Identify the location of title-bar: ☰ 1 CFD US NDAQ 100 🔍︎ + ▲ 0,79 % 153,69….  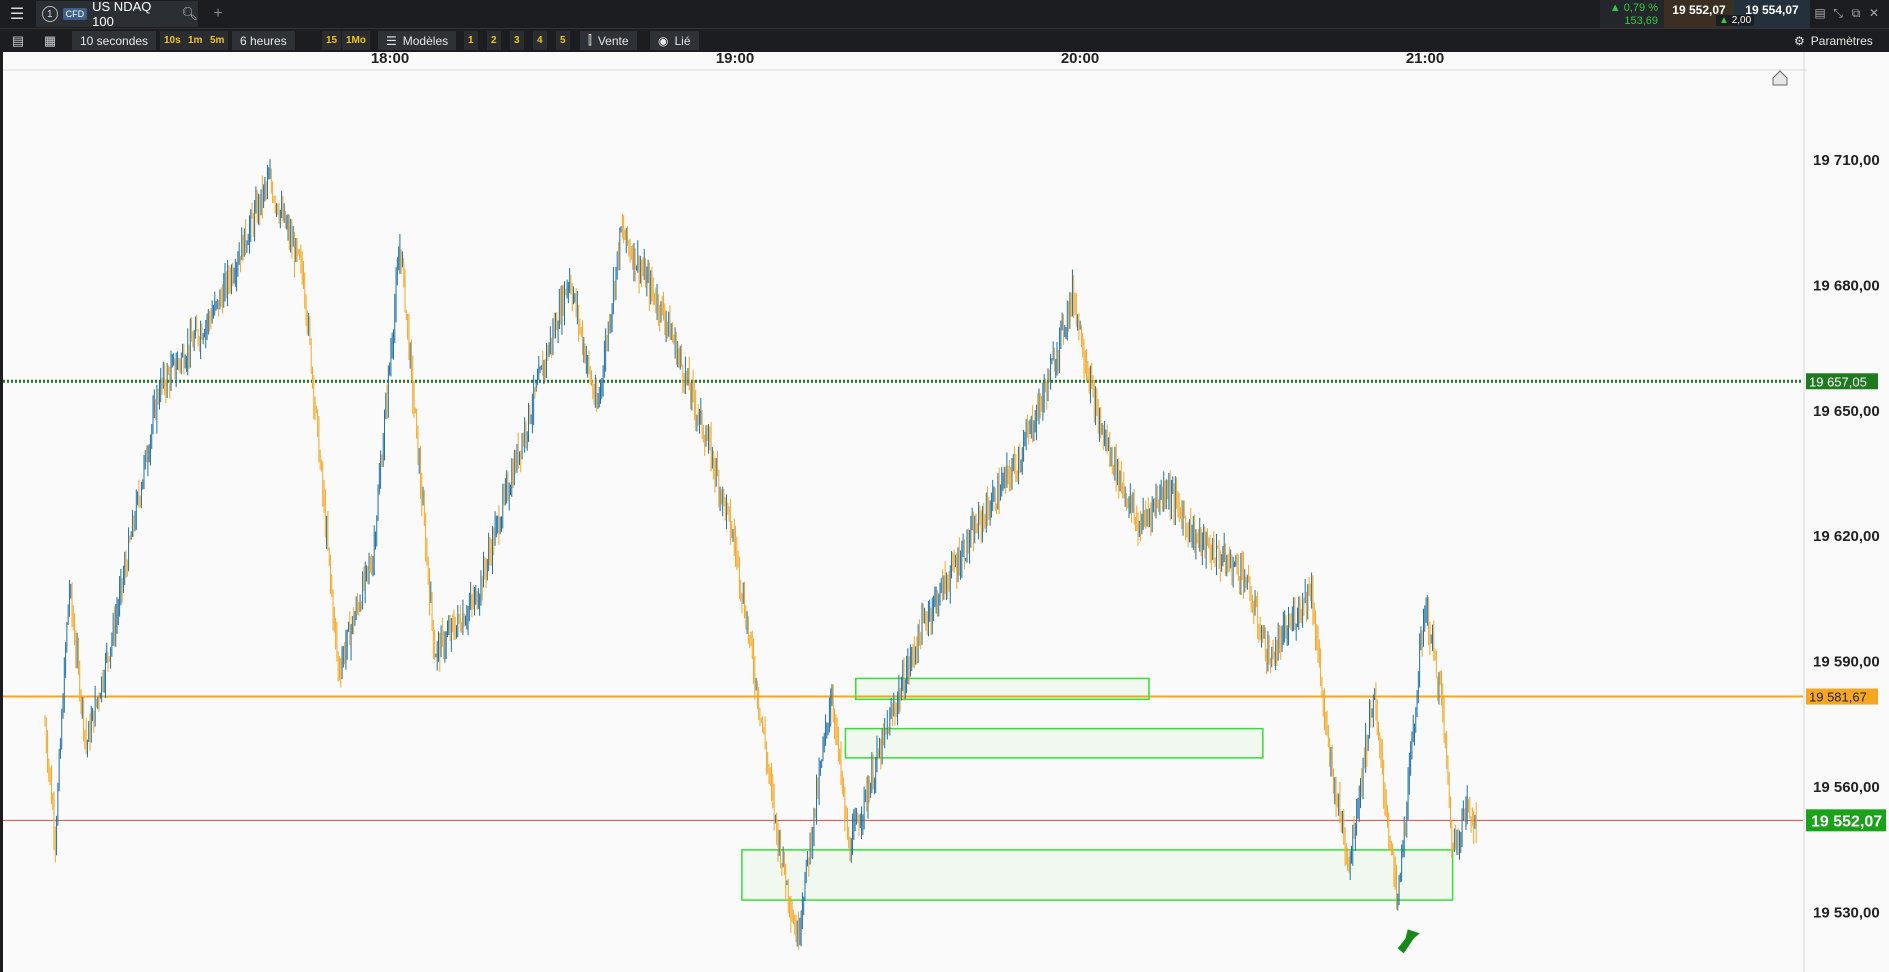
(944, 14).